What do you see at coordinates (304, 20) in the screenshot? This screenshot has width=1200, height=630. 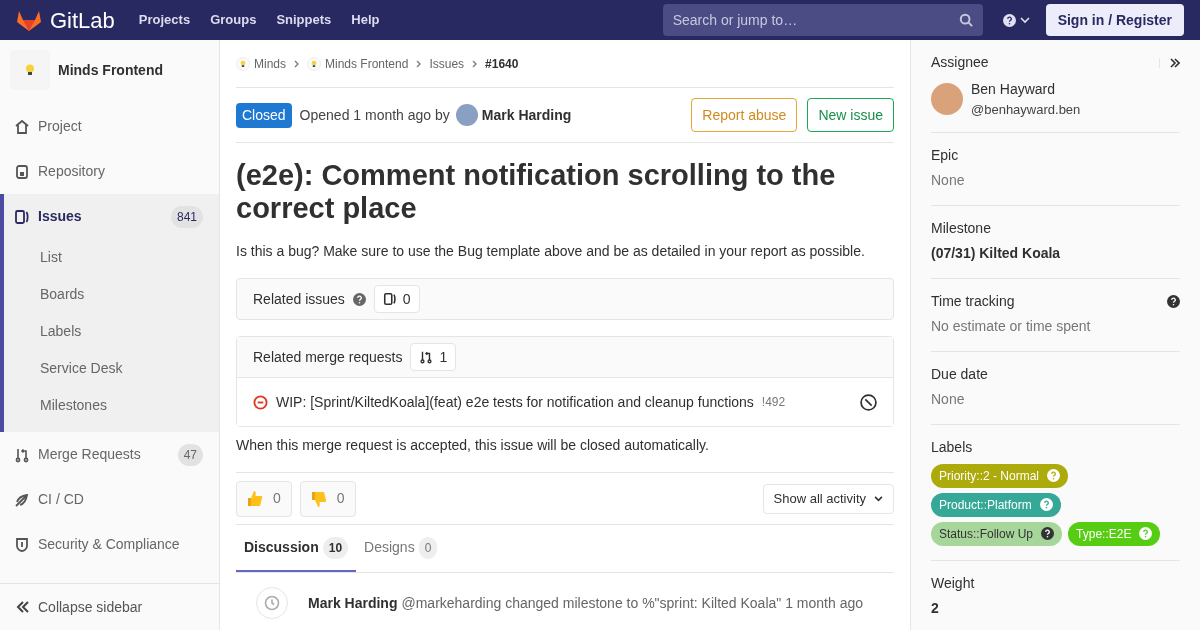 I see `nav-link: Snippets` at bounding box center [304, 20].